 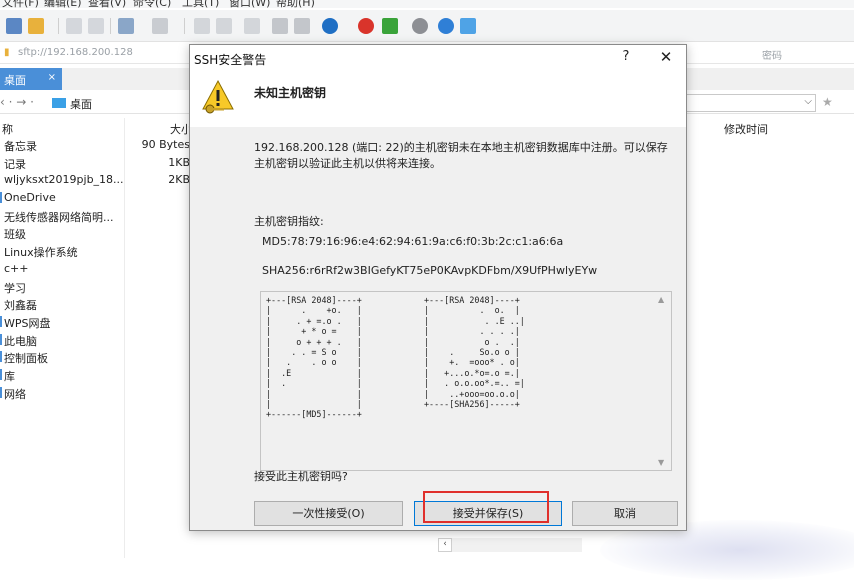 What do you see at coordinates (15, 394) in the screenshot?
I see `file-name: 网络` at bounding box center [15, 394].